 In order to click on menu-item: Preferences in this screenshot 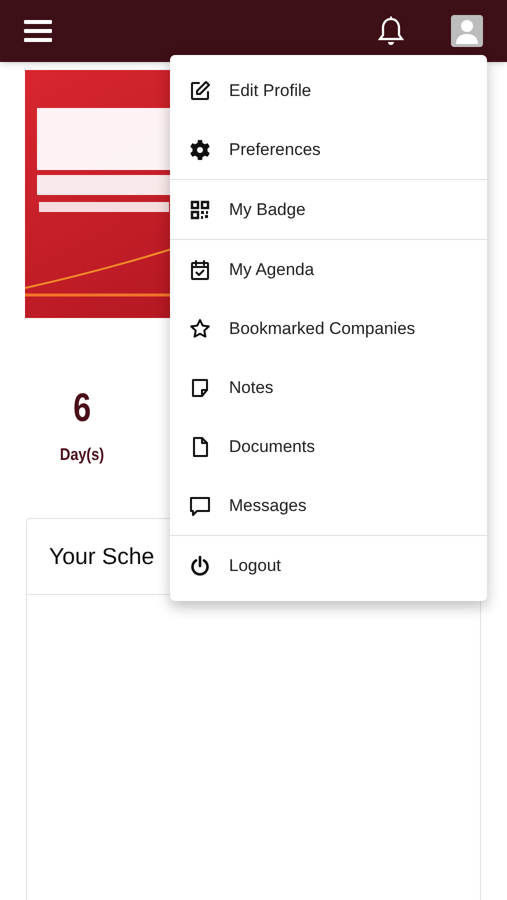, I will do `click(328, 149)`.